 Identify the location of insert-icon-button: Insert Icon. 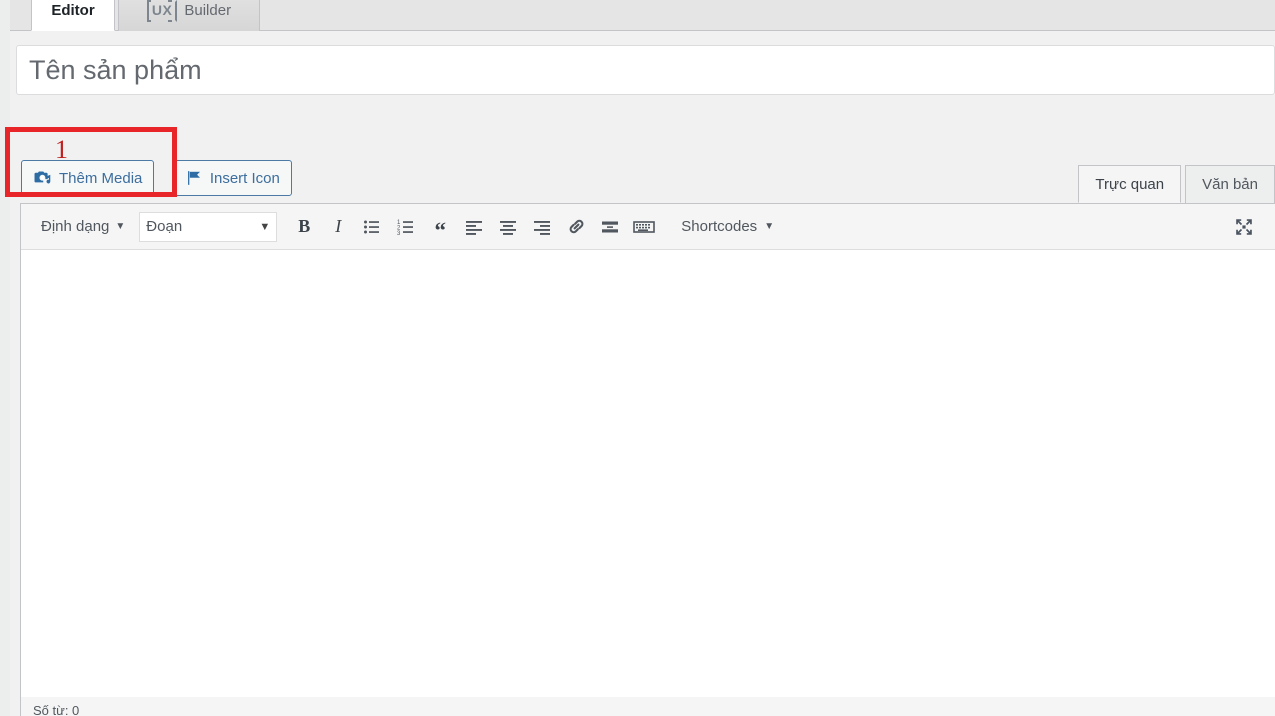
(232, 178).